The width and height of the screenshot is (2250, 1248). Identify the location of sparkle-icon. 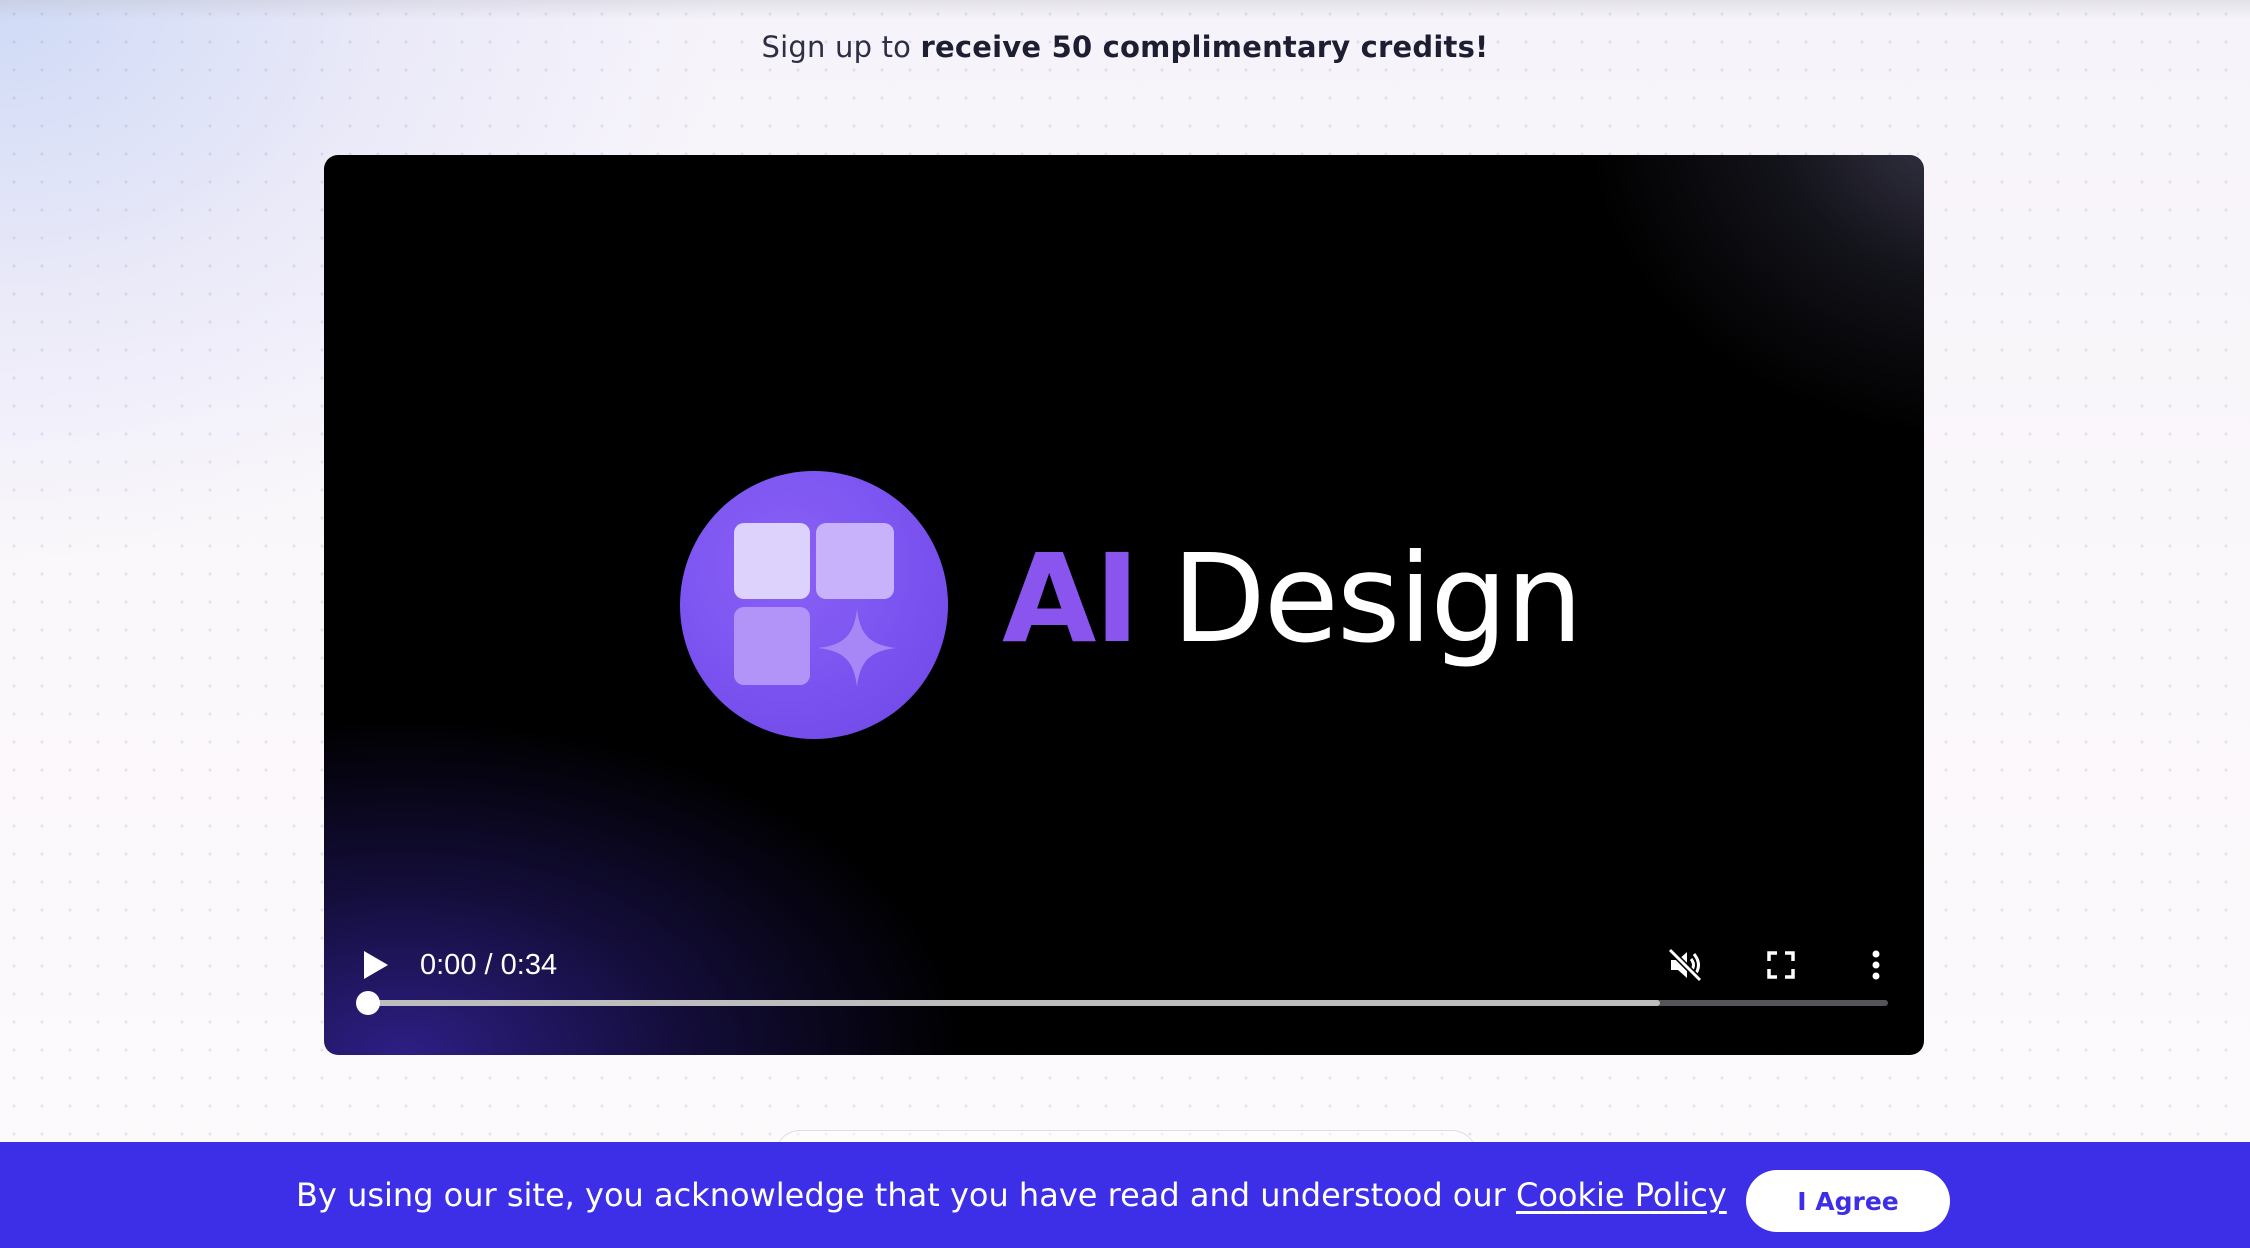
(857, 648).